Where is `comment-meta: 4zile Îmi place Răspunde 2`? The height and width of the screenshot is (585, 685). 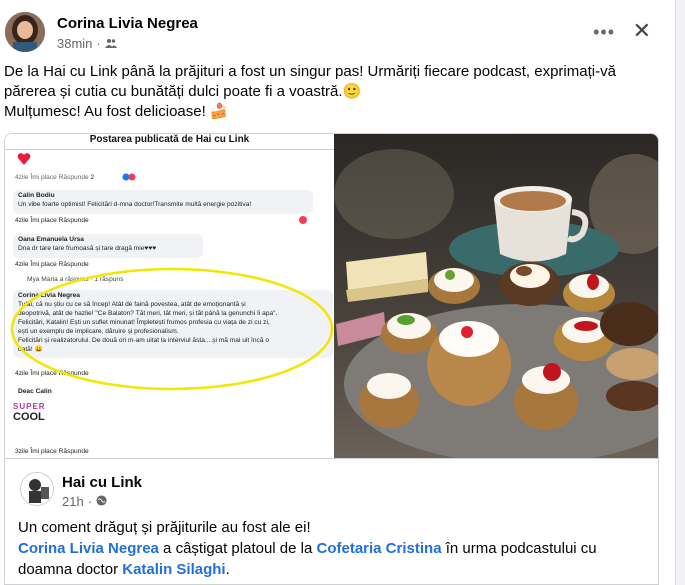 comment-meta: 4zile Îmi place Răspunde 2 is located at coordinates (55, 177).